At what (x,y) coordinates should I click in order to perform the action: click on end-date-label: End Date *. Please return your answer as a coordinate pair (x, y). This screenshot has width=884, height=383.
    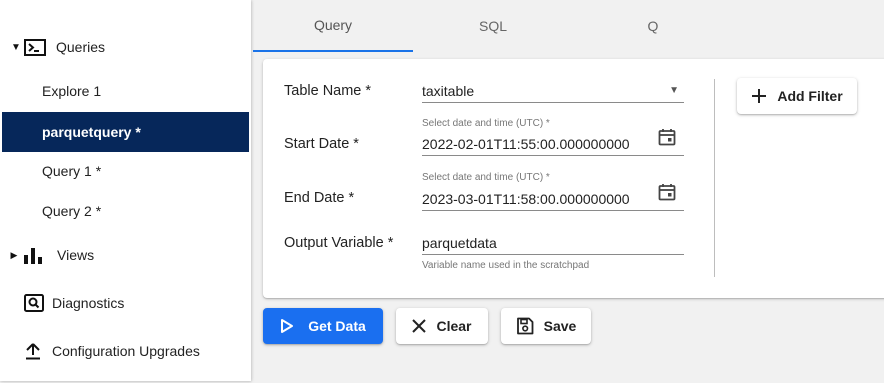
    Looking at the image, I should click on (319, 198).